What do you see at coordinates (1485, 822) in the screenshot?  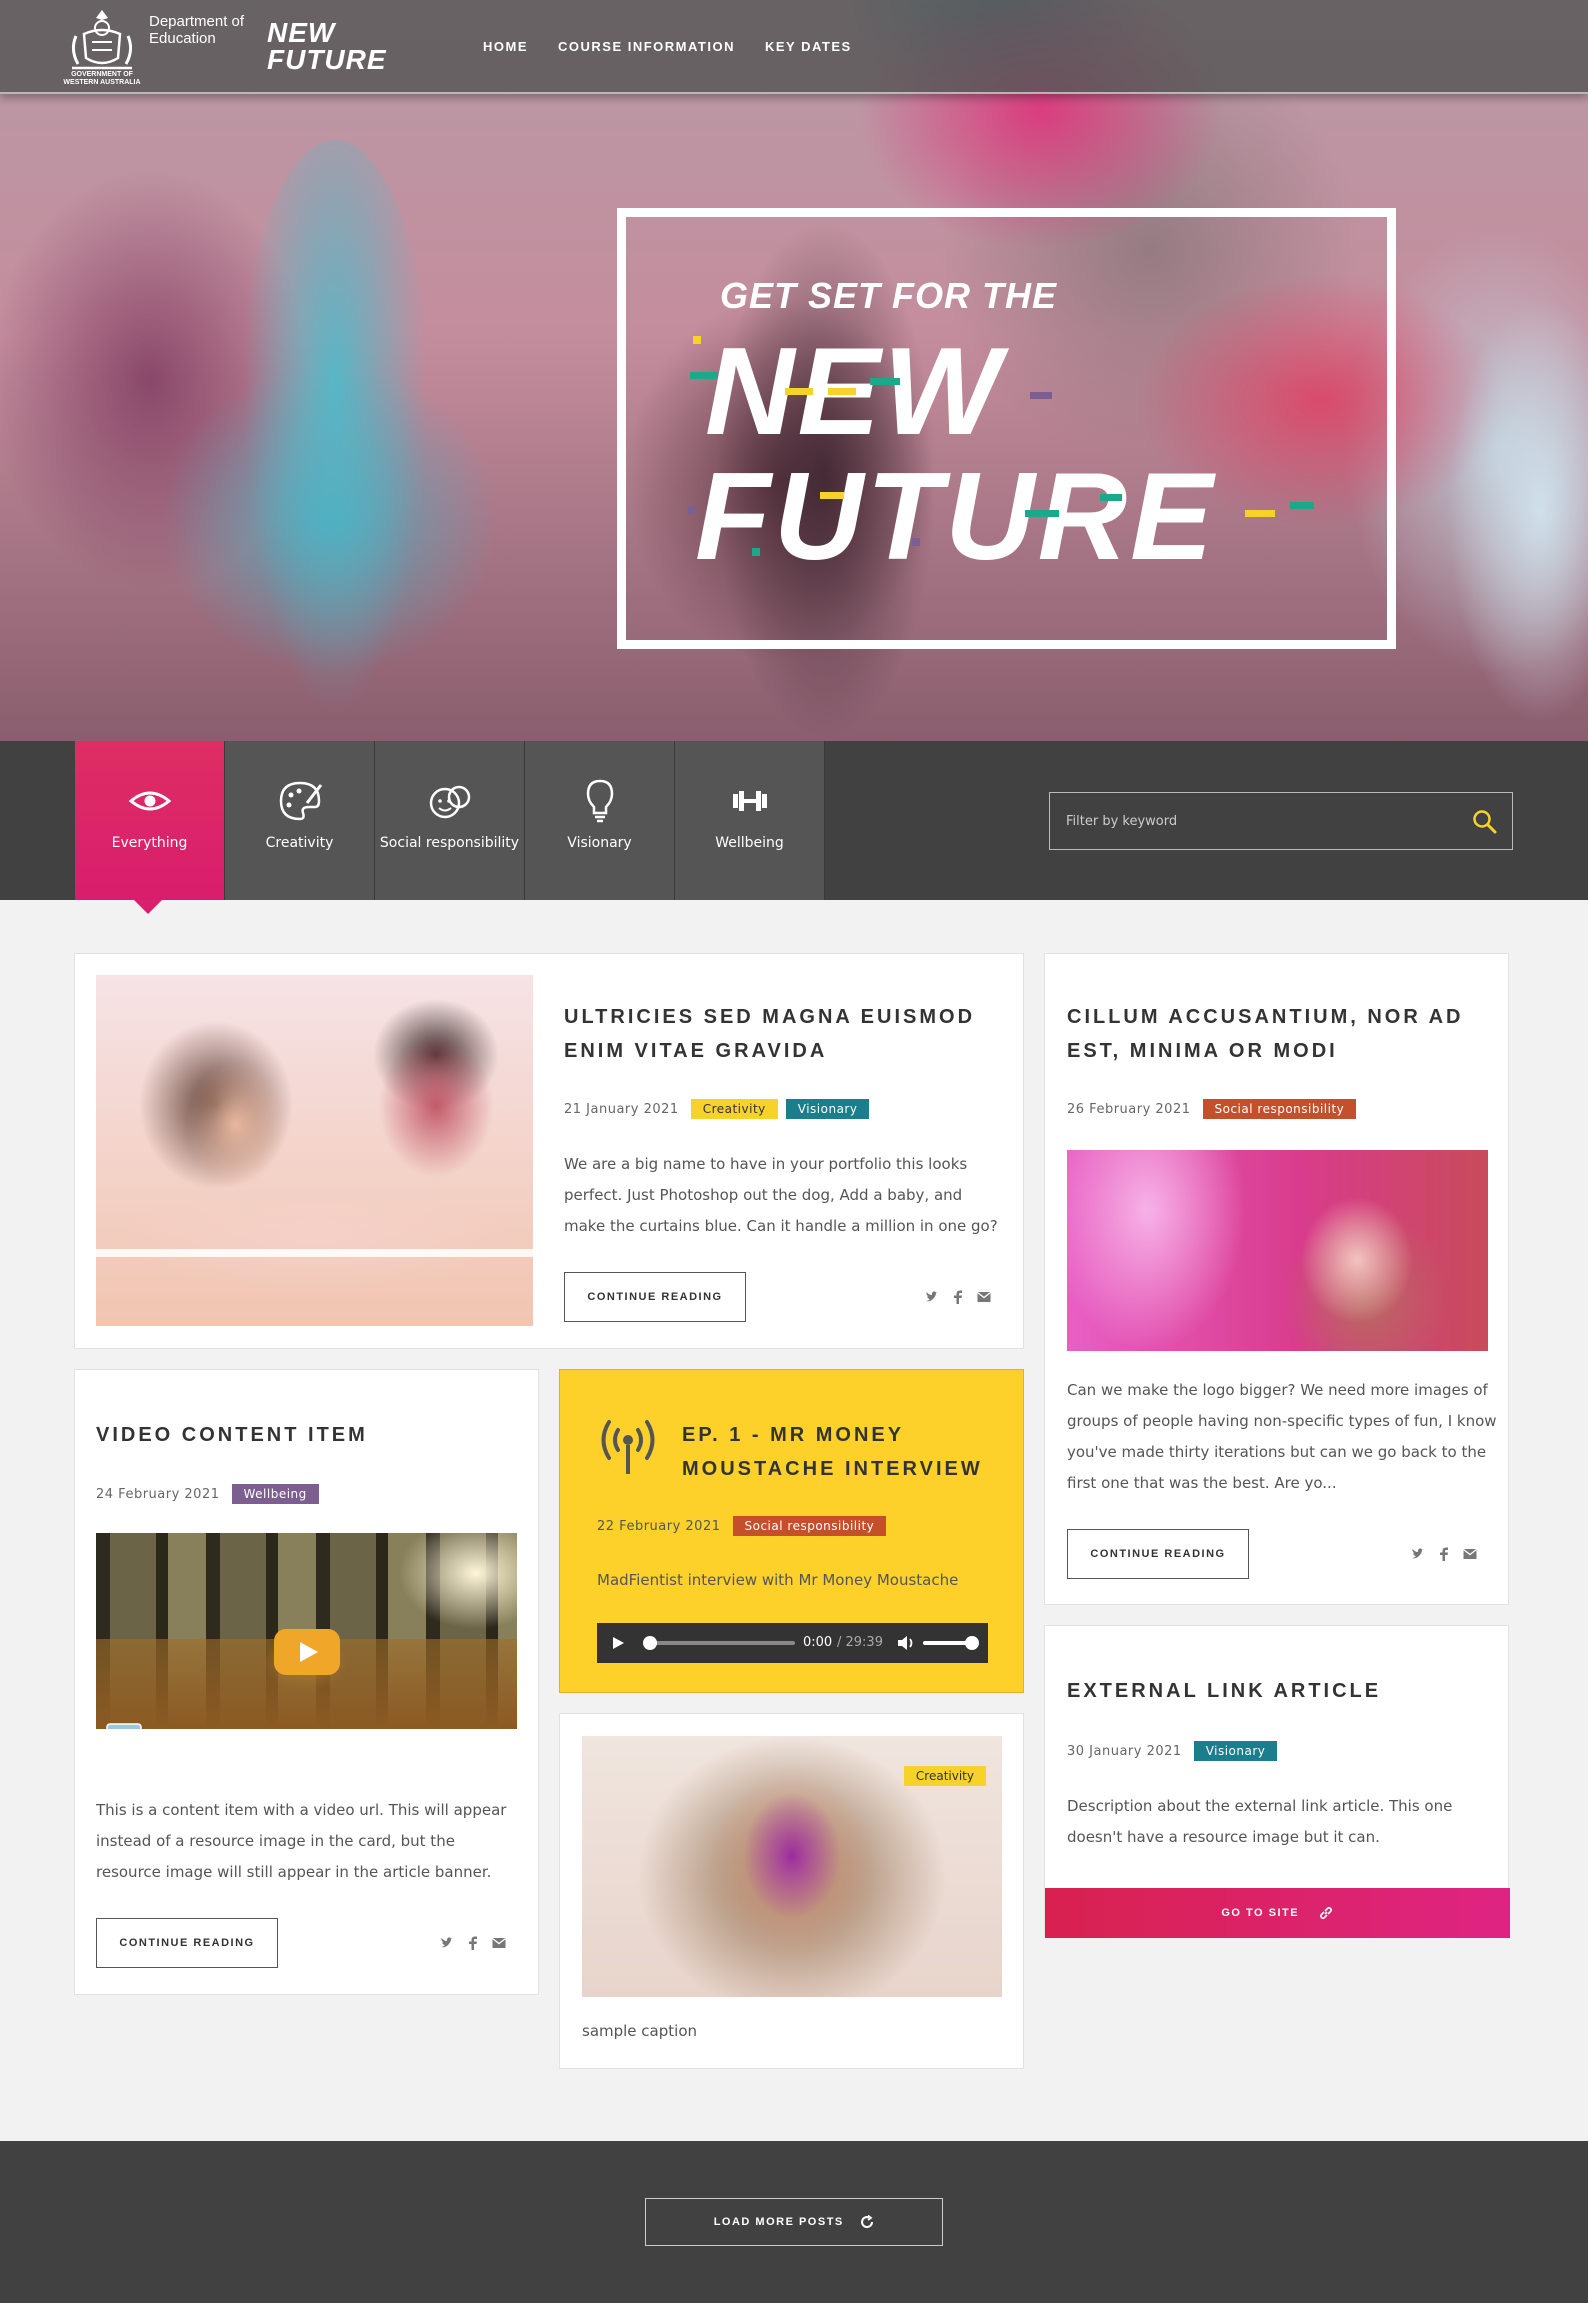 I see `search-icon` at bounding box center [1485, 822].